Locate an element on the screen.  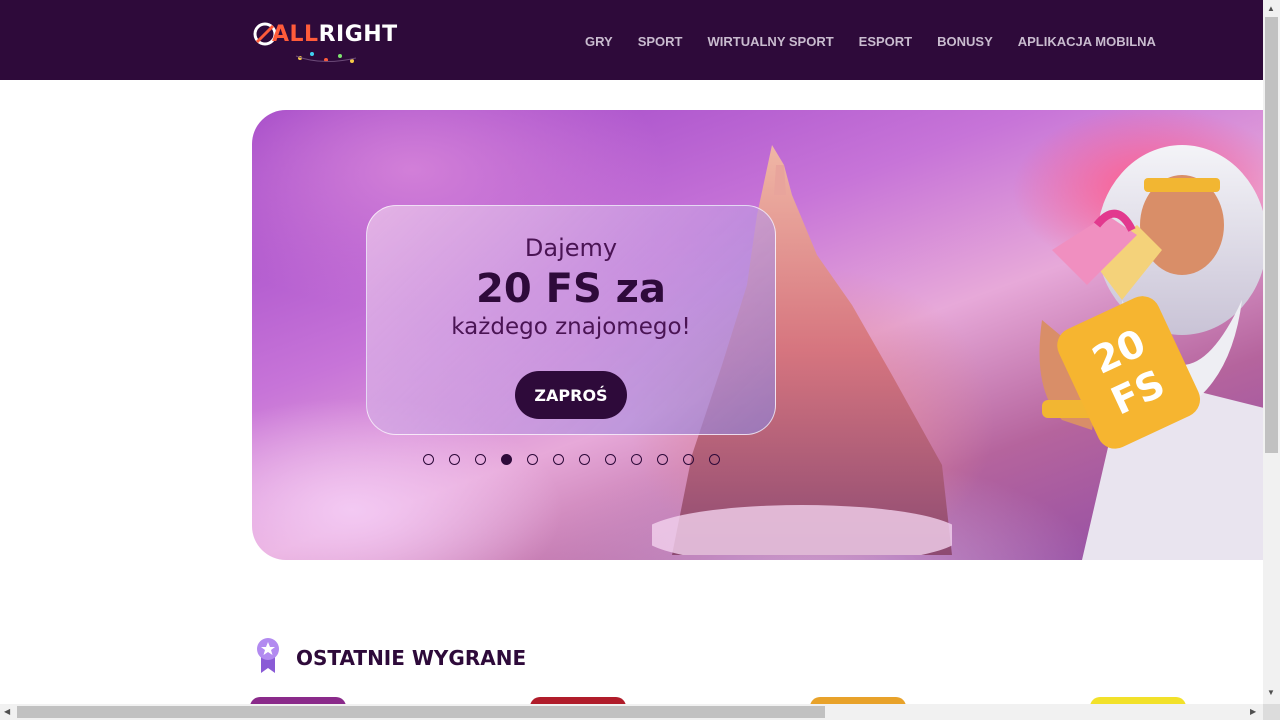
vertical-scrollbar: ▲ ▼ is located at coordinates (1271, 352).